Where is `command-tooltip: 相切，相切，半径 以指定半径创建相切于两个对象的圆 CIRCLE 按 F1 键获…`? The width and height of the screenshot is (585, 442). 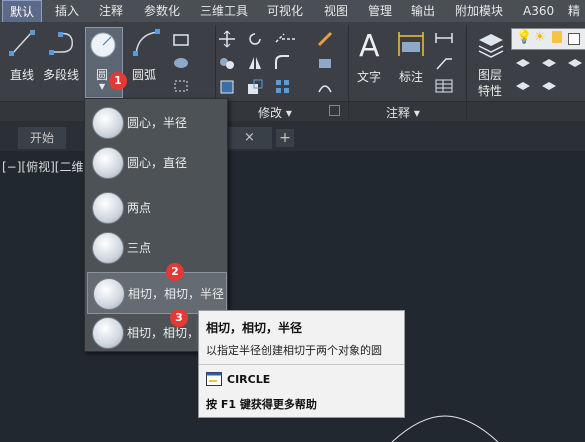 command-tooltip: 相切，相切，半径 以指定半径创建相切于两个对象的圆 CIRCLE 按 F1 键获… is located at coordinates (301, 364).